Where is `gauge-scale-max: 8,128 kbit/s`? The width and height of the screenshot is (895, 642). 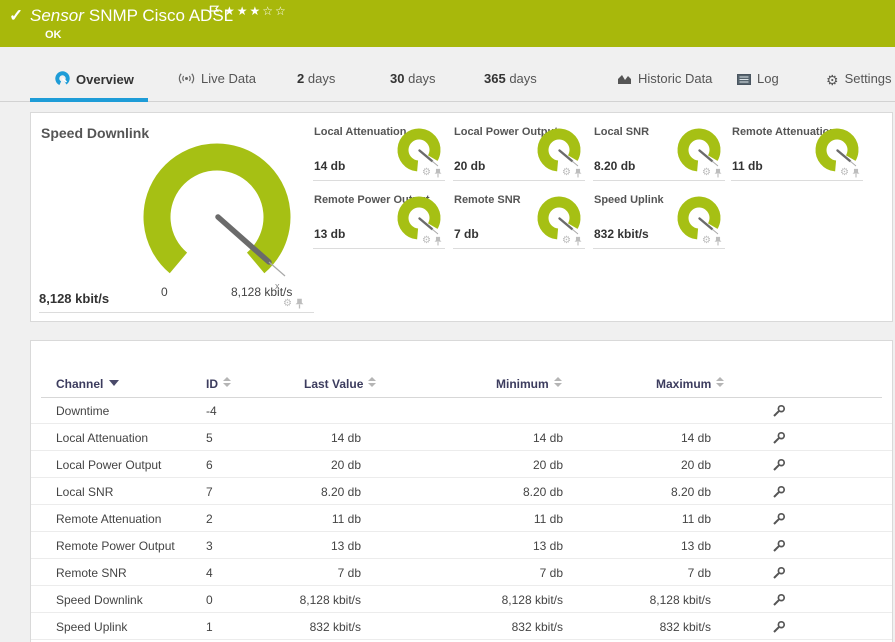
gauge-scale-max: 8,128 kbit/s is located at coordinates (262, 292).